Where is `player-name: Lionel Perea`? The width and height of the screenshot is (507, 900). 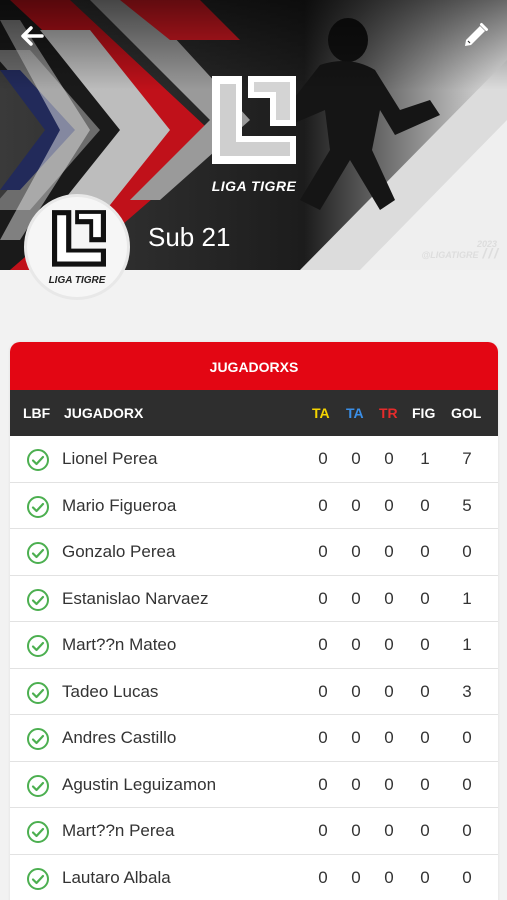
player-name: Lionel Perea is located at coordinates (110, 458).